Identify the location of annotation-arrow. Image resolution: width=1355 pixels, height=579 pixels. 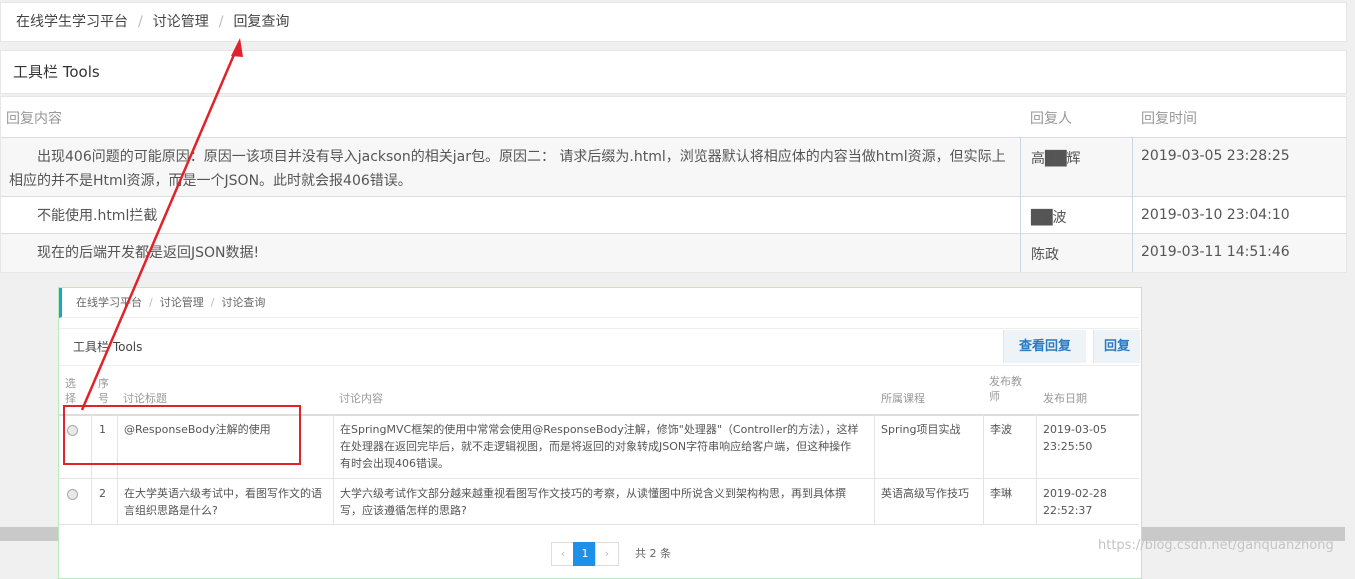
(161, 224).